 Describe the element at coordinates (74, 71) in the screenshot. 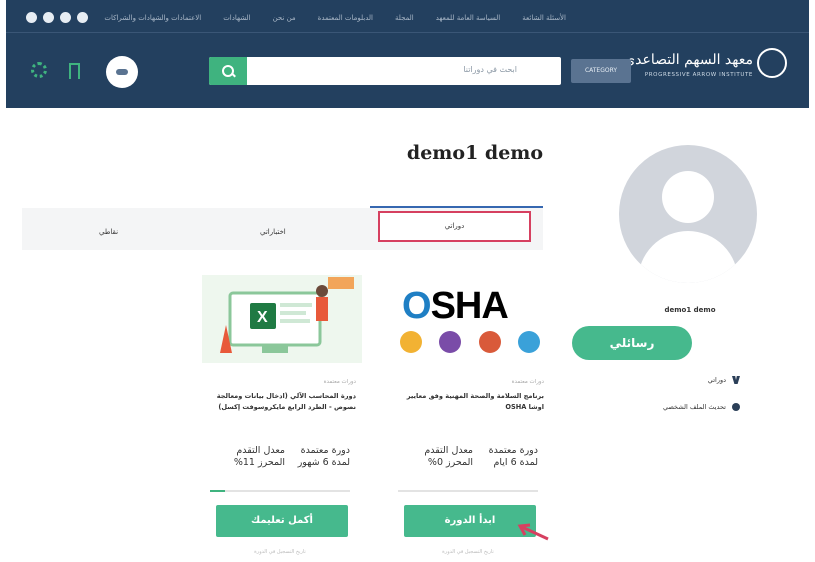

I see `bookmark-icon` at that location.